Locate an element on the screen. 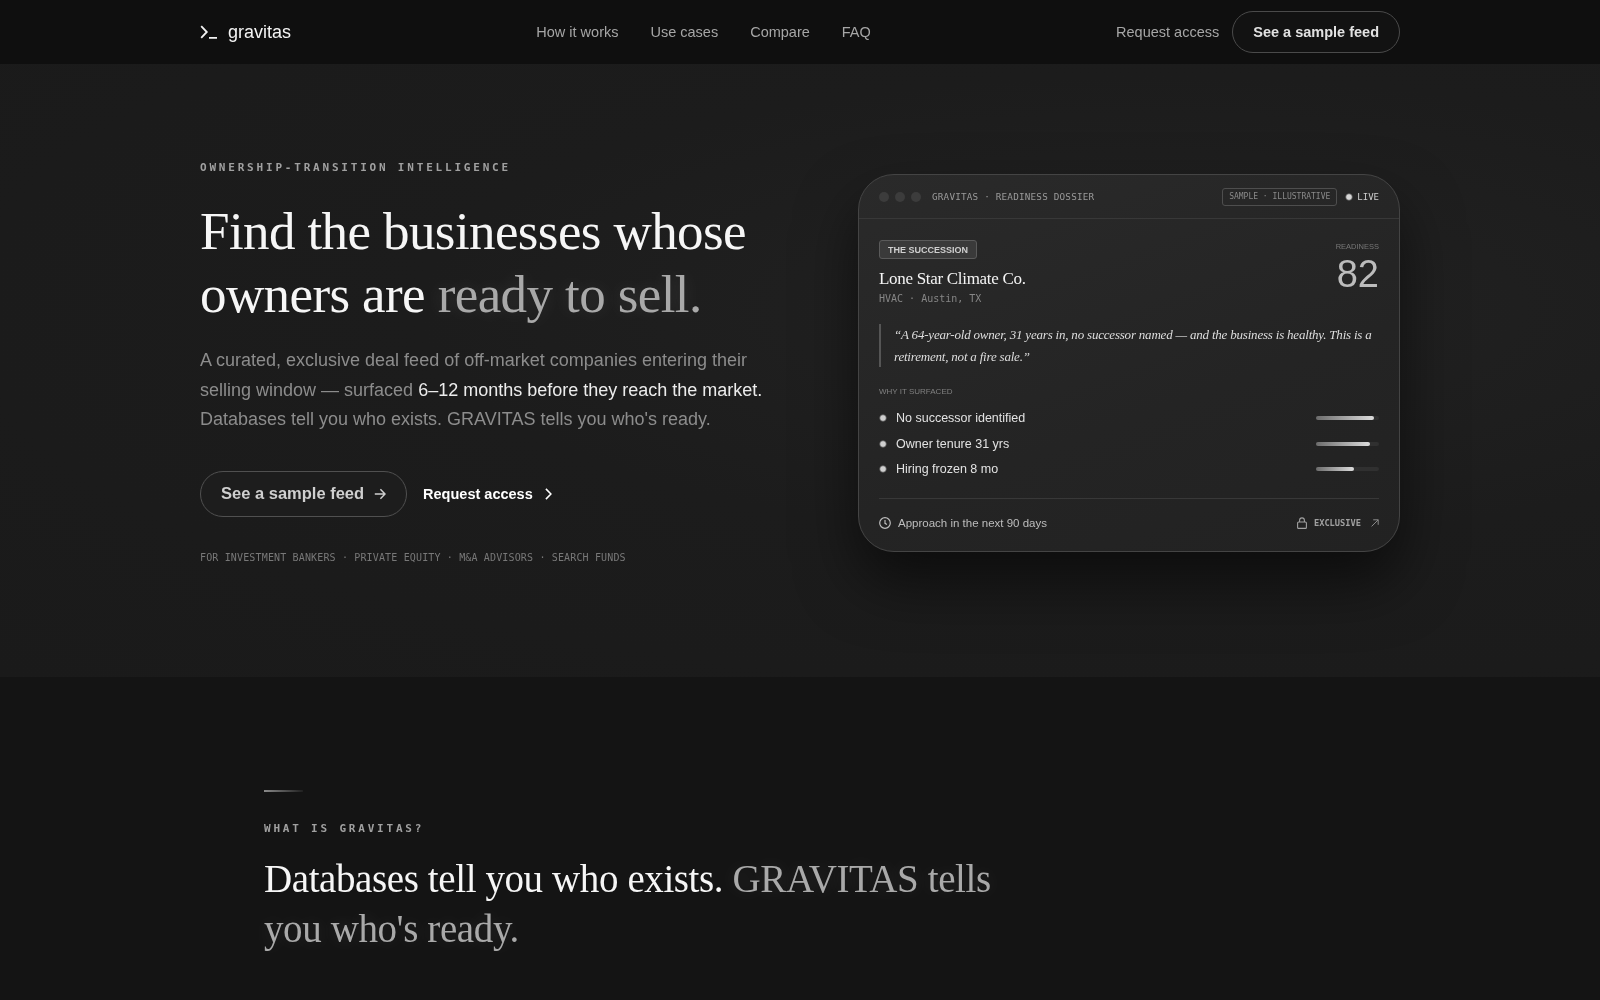 Image resolution: width=1600 pixels, height=1000 pixels. lock-icon is located at coordinates (1301, 523).